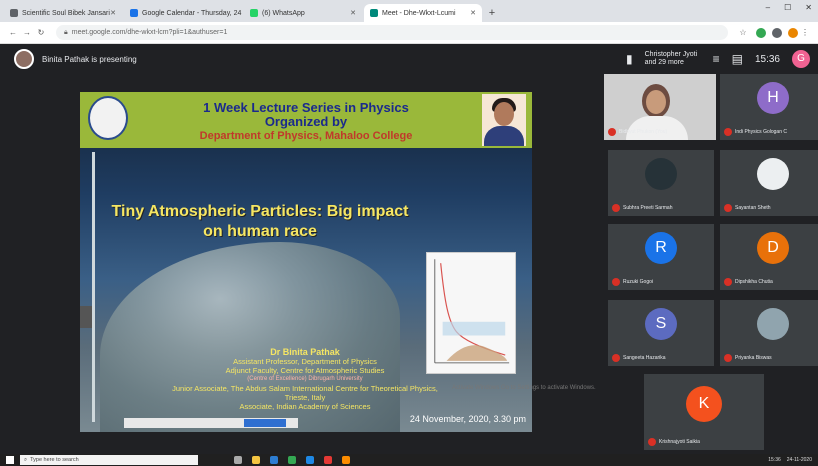 This screenshot has width=818, height=466. Describe the element at coordinates (211, 423) in the screenshot. I see `slide-toolbar` at that location.